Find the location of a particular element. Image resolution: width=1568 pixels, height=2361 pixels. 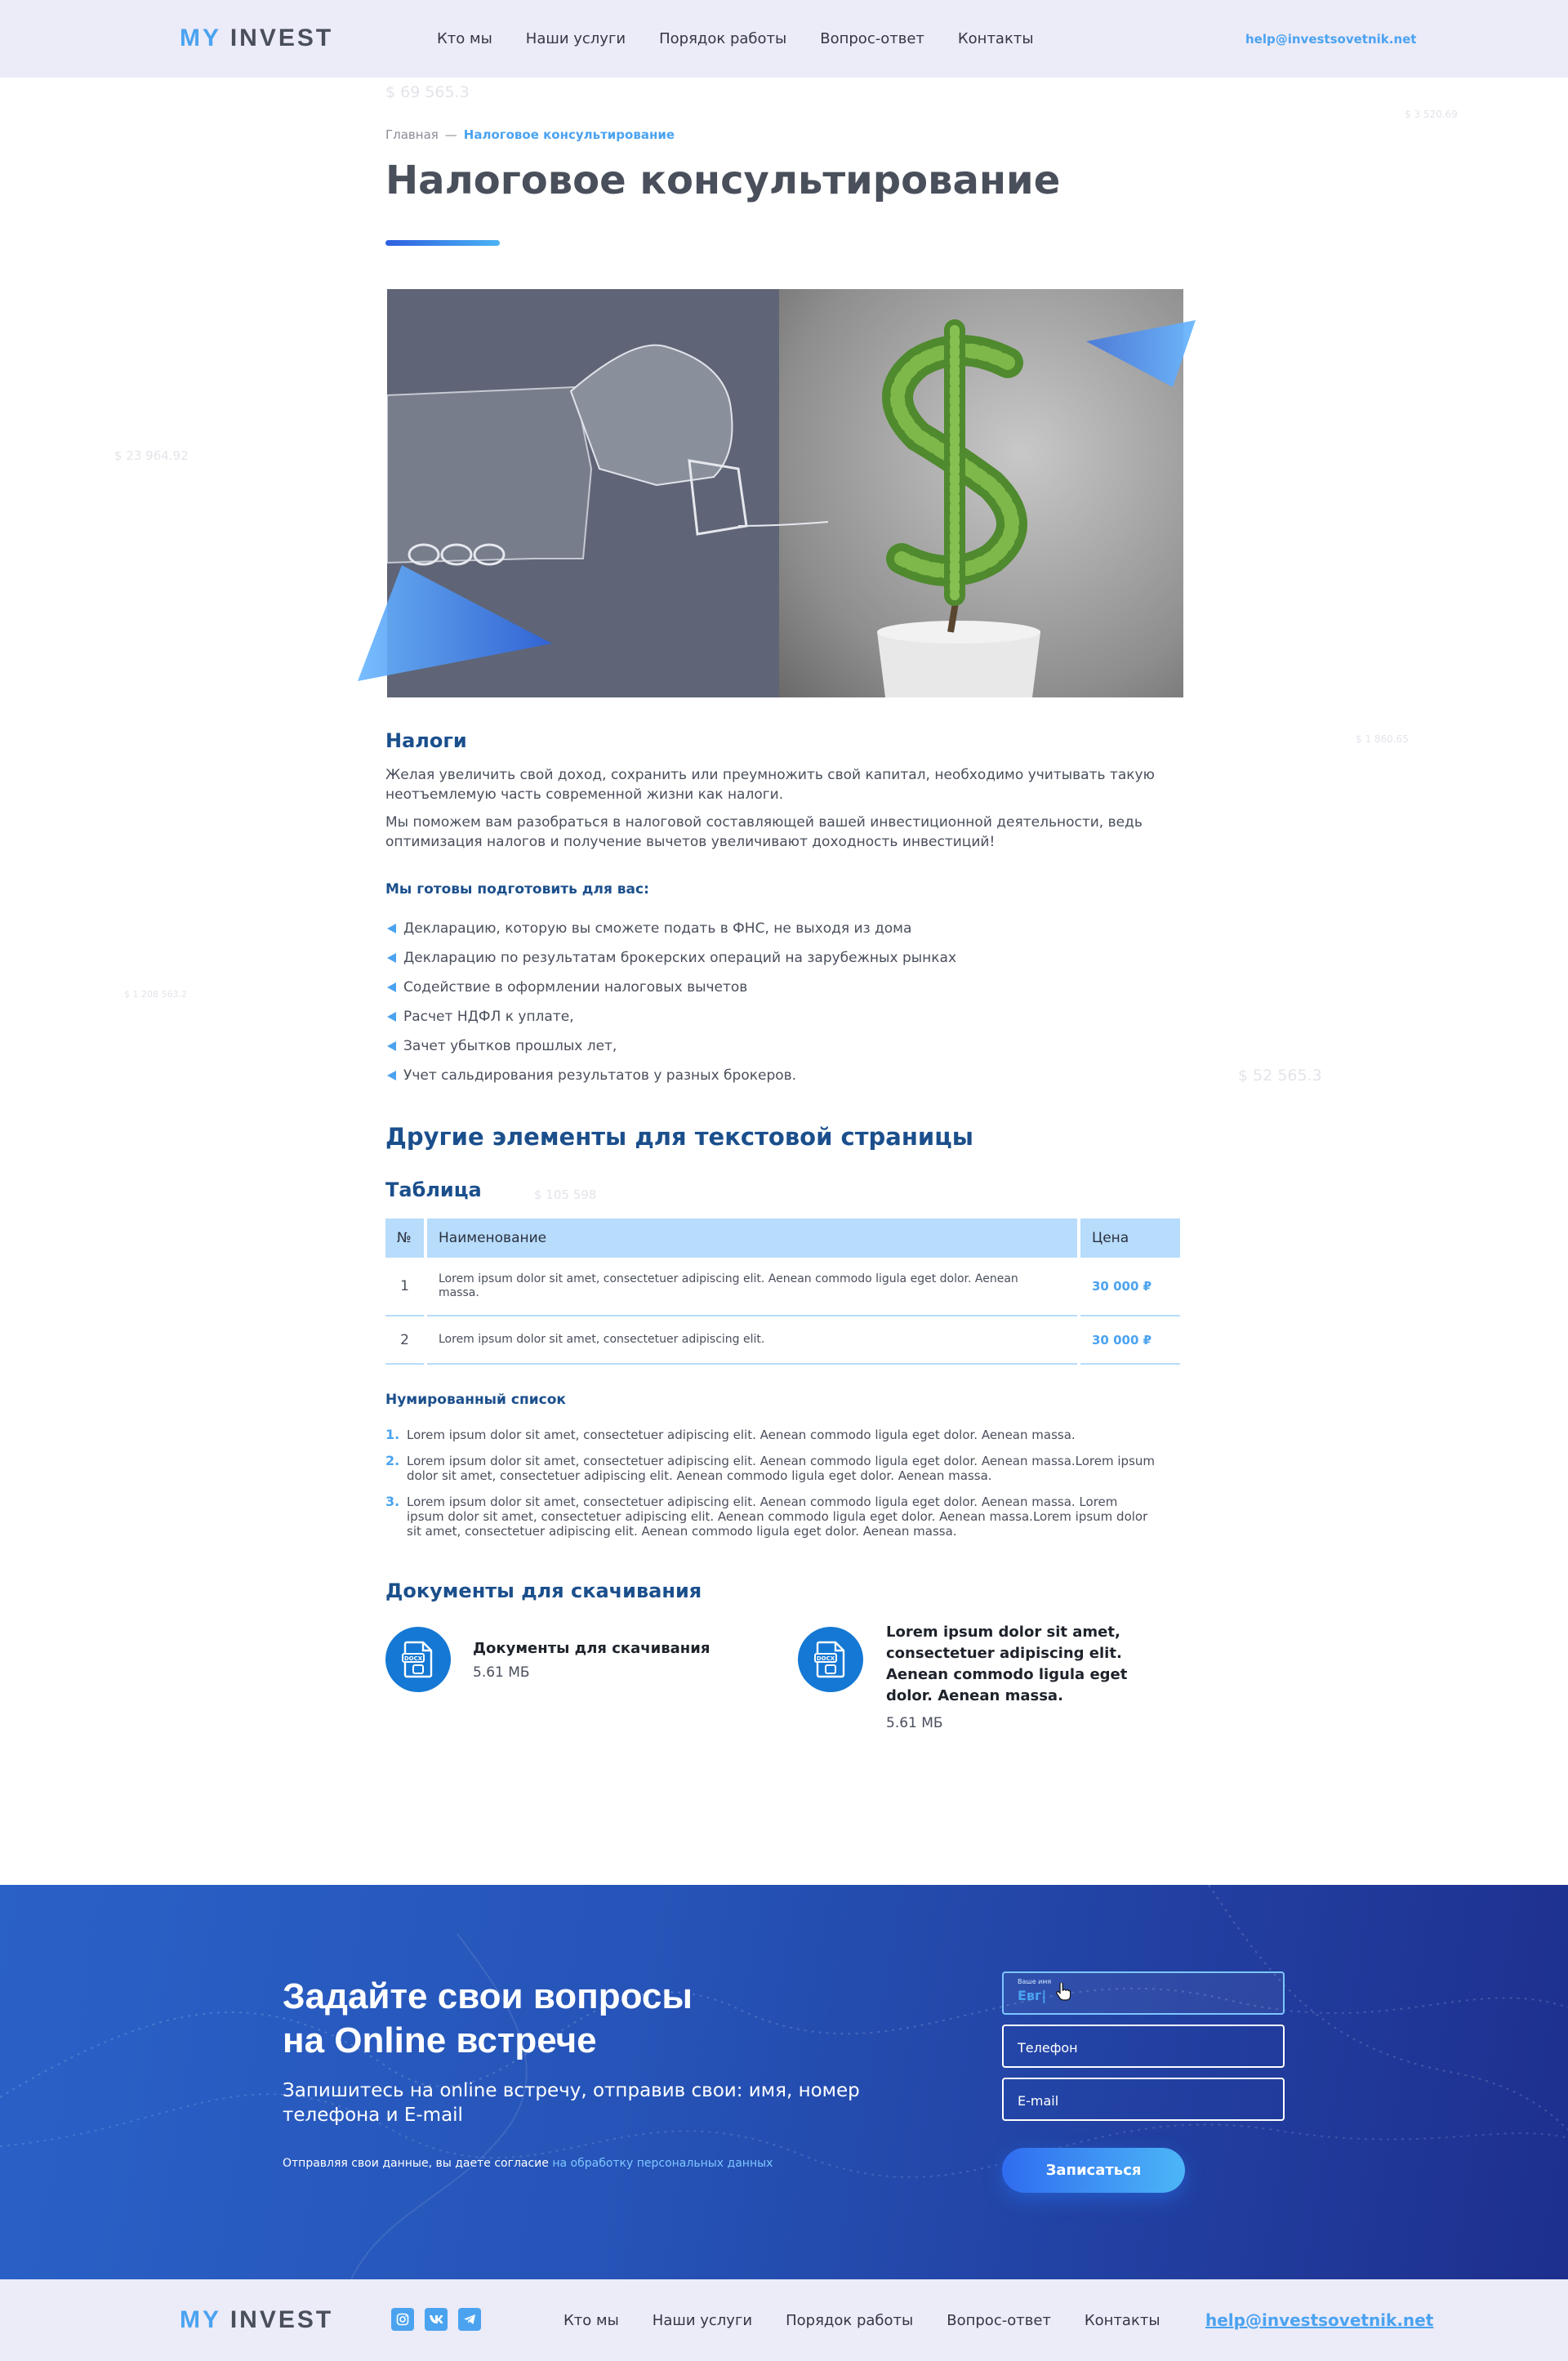

numbered-list-heading: Нумированный список is located at coordinates (476, 1400).